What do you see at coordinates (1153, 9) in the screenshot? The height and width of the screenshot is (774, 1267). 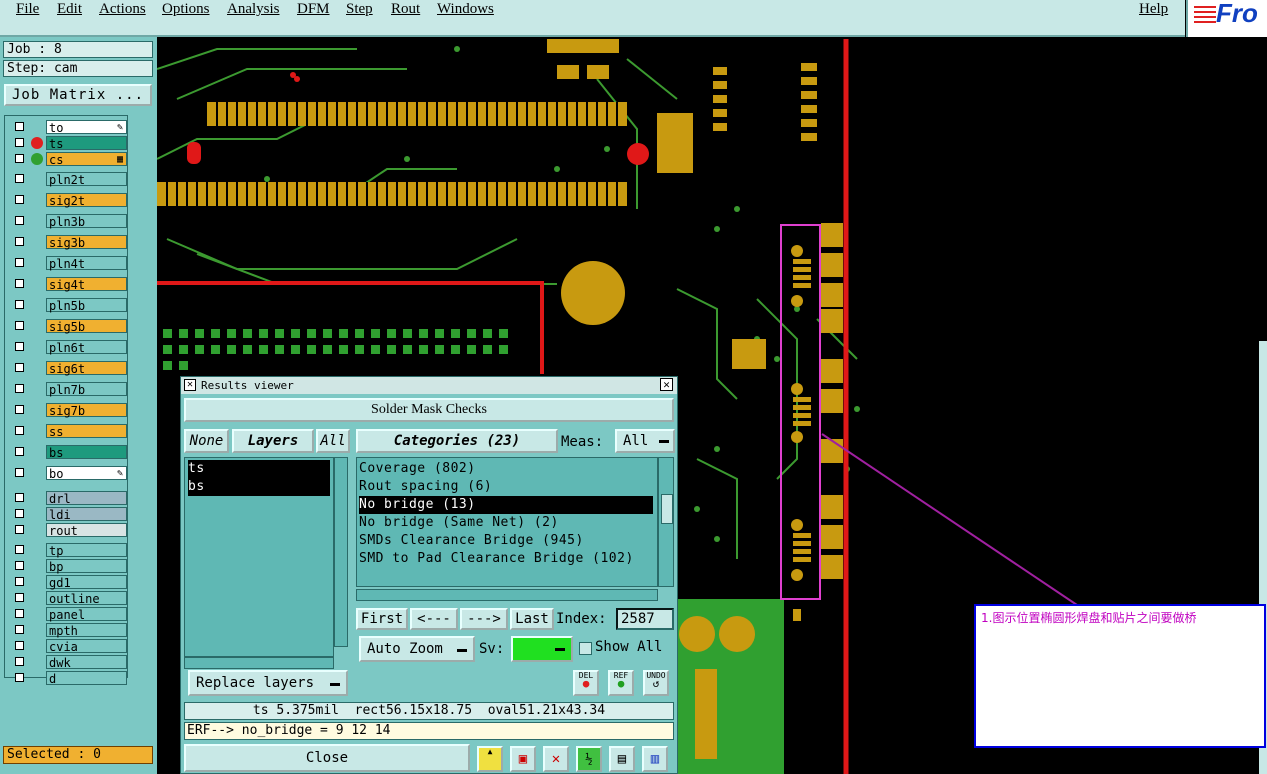 I see `menu-help: Help` at bounding box center [1153, 9].